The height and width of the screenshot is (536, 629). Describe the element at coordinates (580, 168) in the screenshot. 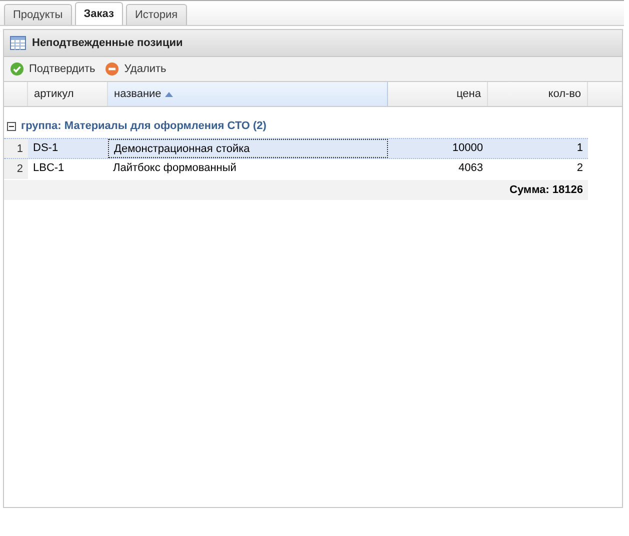

I see `table-cell-text: 2` at that location.